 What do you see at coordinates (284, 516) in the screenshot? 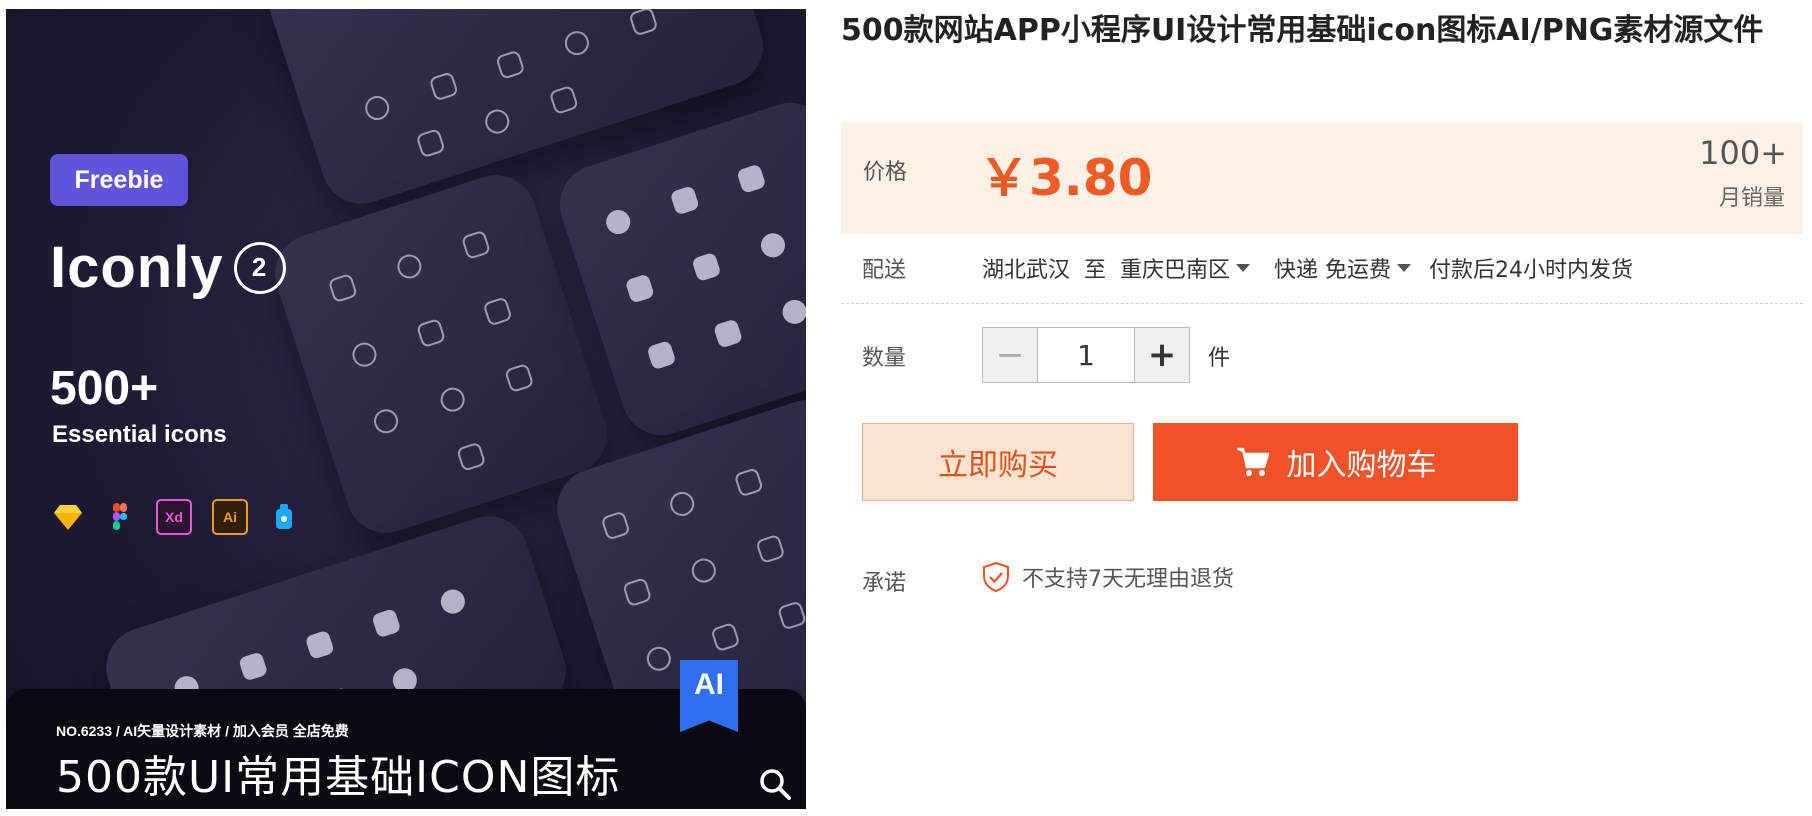
I see `craft-icon` at bounding box center [284, 516].